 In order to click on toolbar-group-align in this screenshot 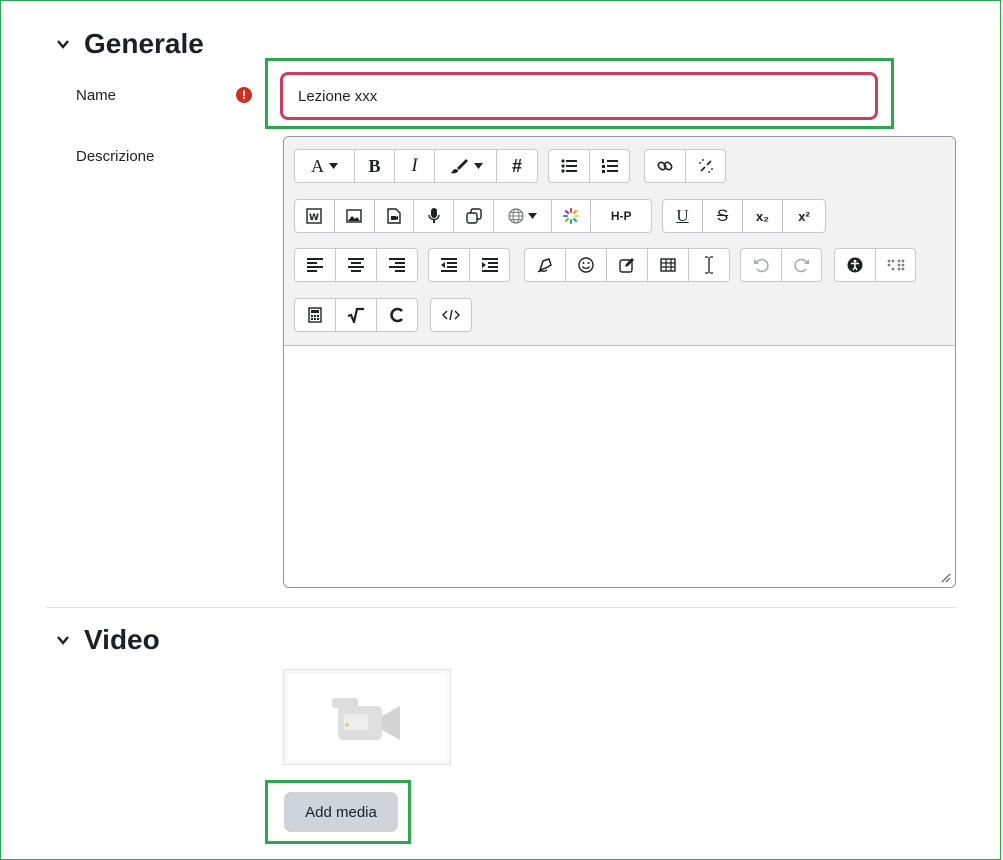, I will do `click(356, 265)`.